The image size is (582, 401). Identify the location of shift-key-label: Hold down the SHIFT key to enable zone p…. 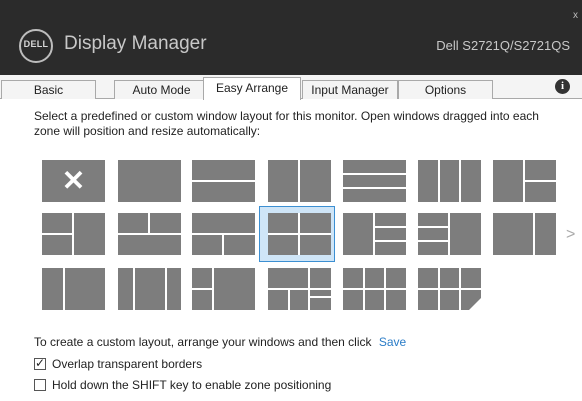
(192, 385).